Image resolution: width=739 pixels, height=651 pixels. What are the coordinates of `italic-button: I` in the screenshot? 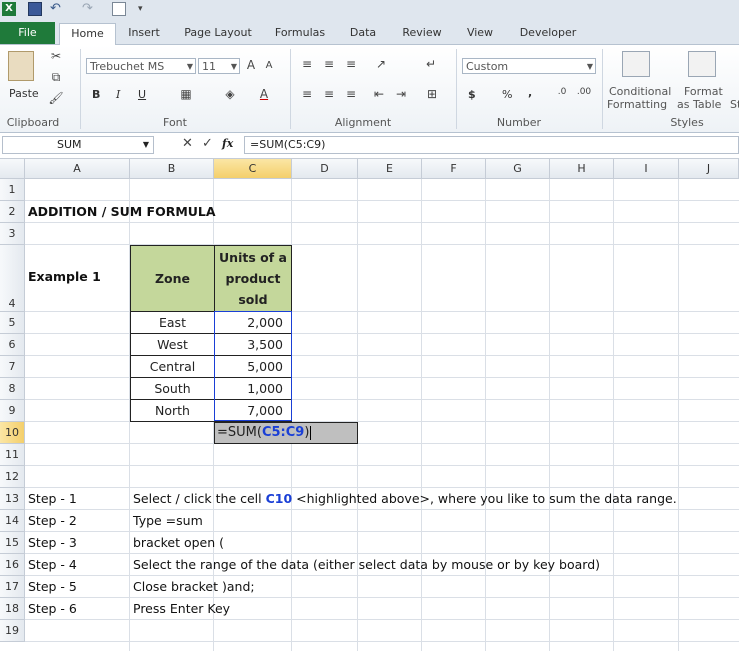 It's located at (118, 94).